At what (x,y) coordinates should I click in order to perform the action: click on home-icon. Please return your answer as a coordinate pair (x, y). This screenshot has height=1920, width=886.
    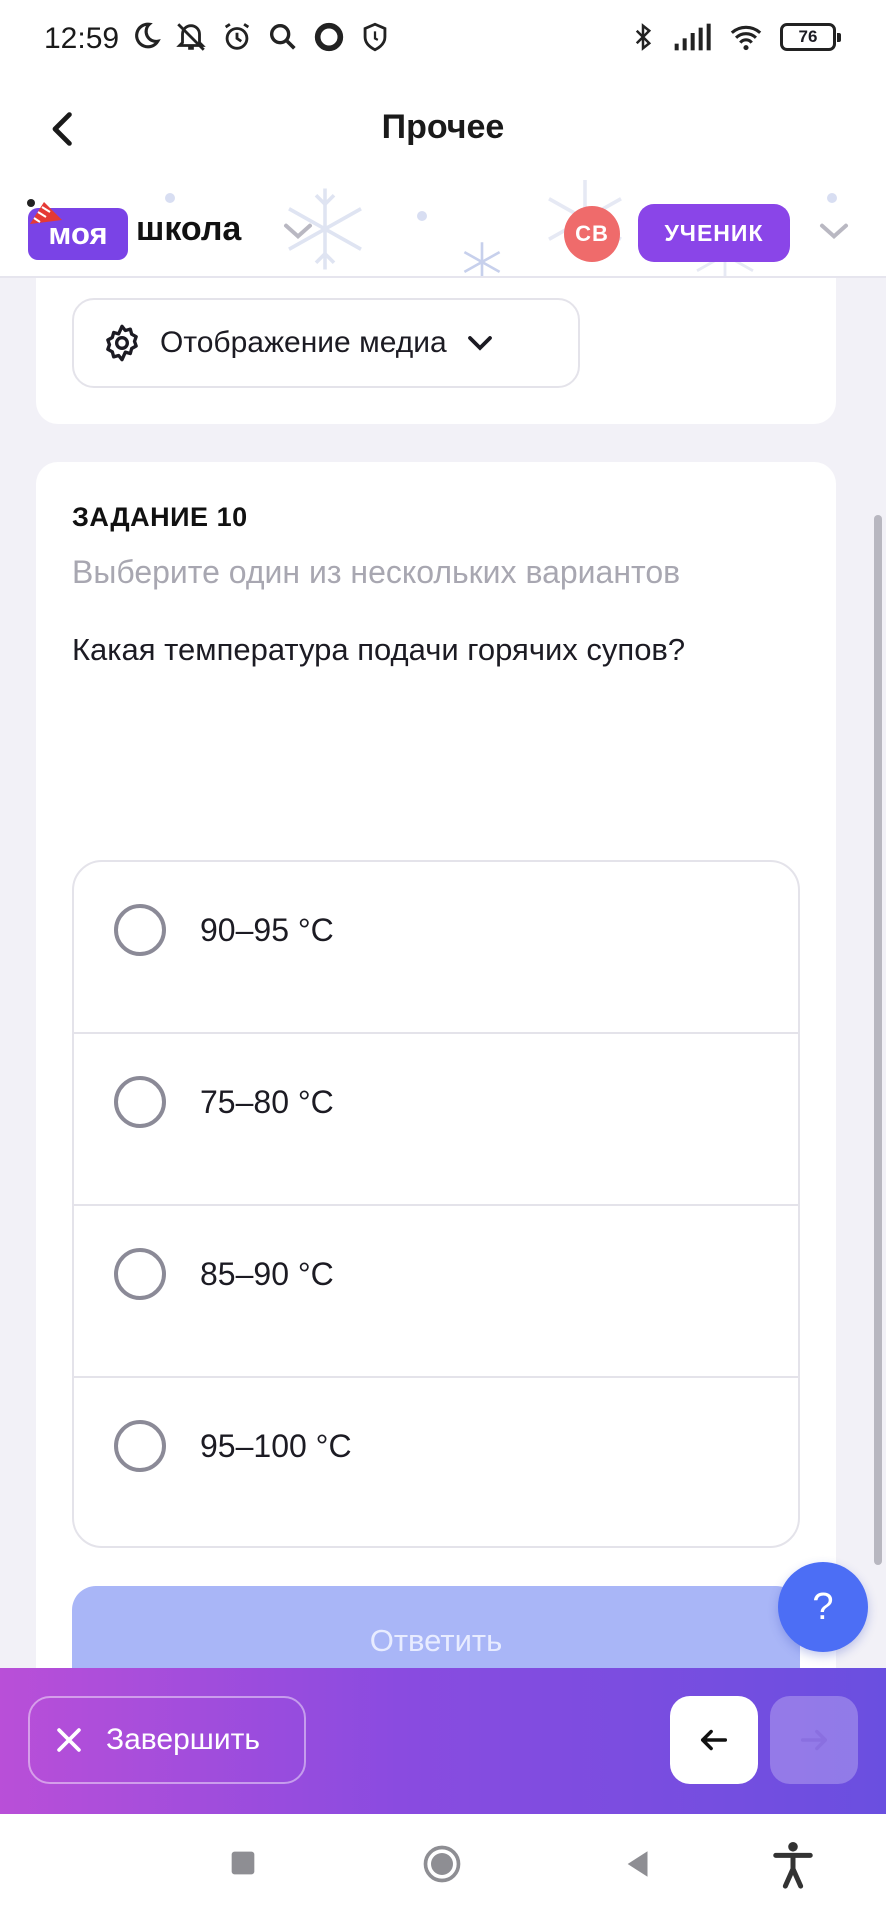
    Looking at the image, I should click on (442, 1864).